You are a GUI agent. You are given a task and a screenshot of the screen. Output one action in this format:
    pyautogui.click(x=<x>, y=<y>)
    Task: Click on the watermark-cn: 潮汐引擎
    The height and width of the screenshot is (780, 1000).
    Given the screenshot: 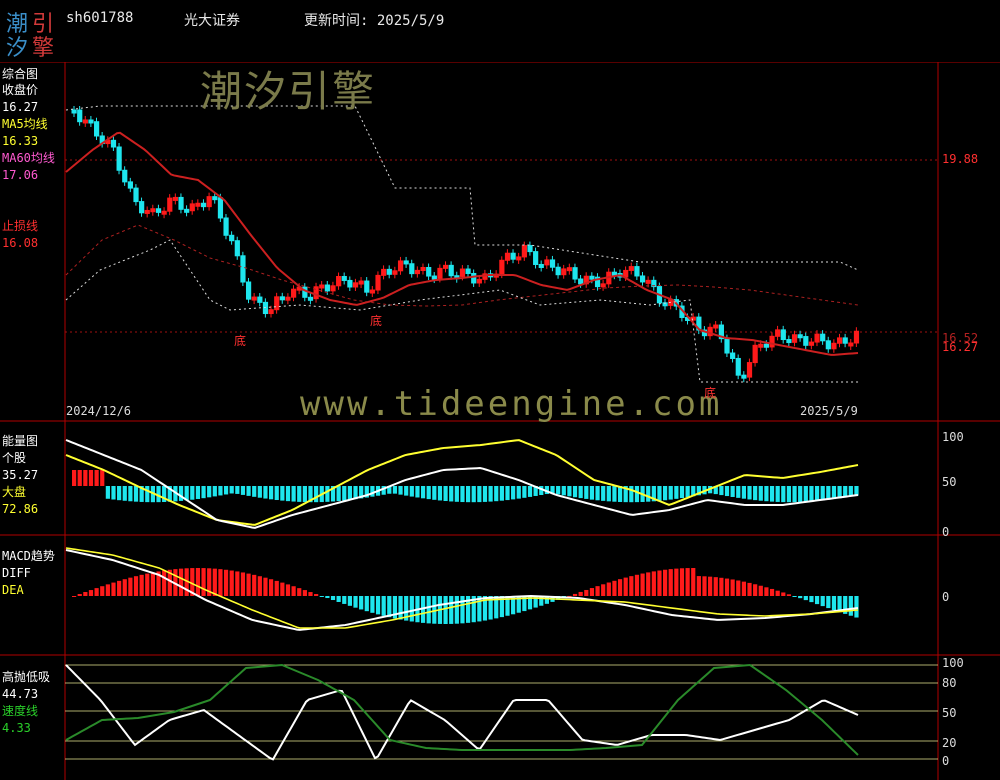 What is the action you would take?
    pyautogui.click(x=288, y=91)
    